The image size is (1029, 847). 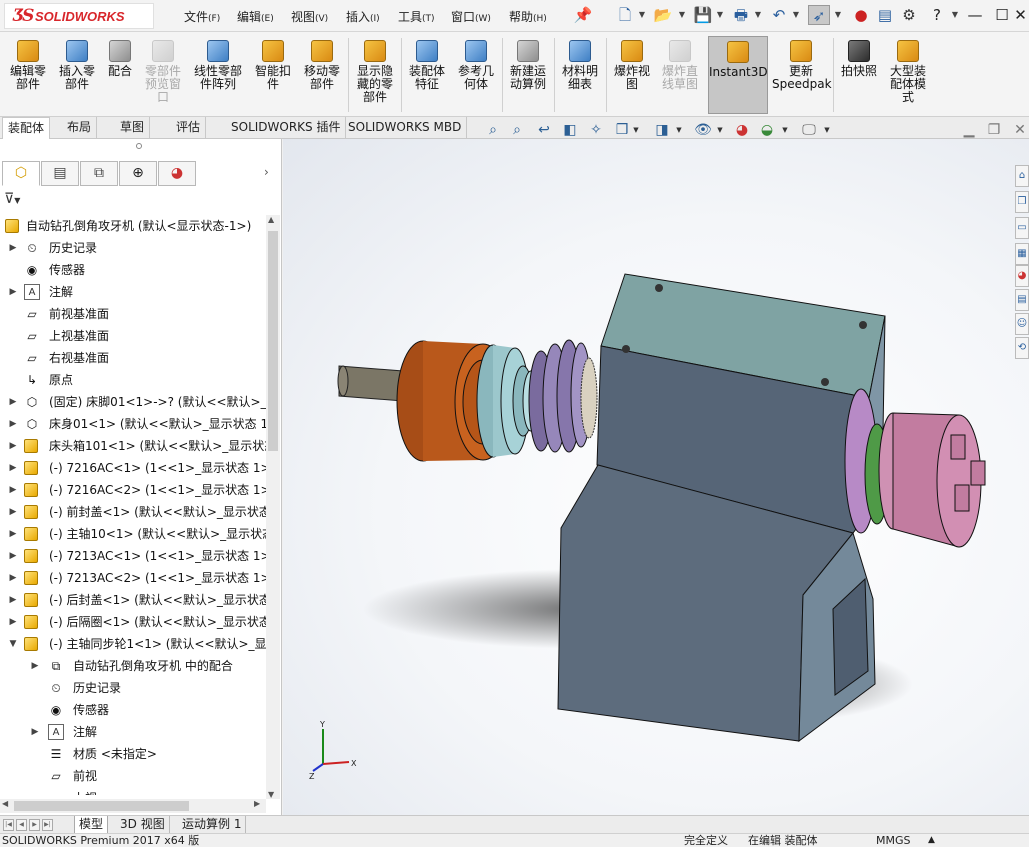 I want to click on design-library-icon: ❒, so click(x=1022, y=202).